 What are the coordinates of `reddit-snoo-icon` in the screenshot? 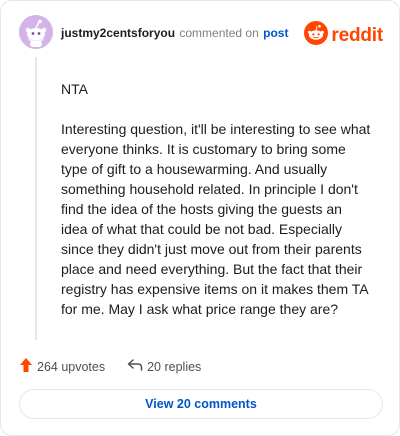 It's located at (316, 35).